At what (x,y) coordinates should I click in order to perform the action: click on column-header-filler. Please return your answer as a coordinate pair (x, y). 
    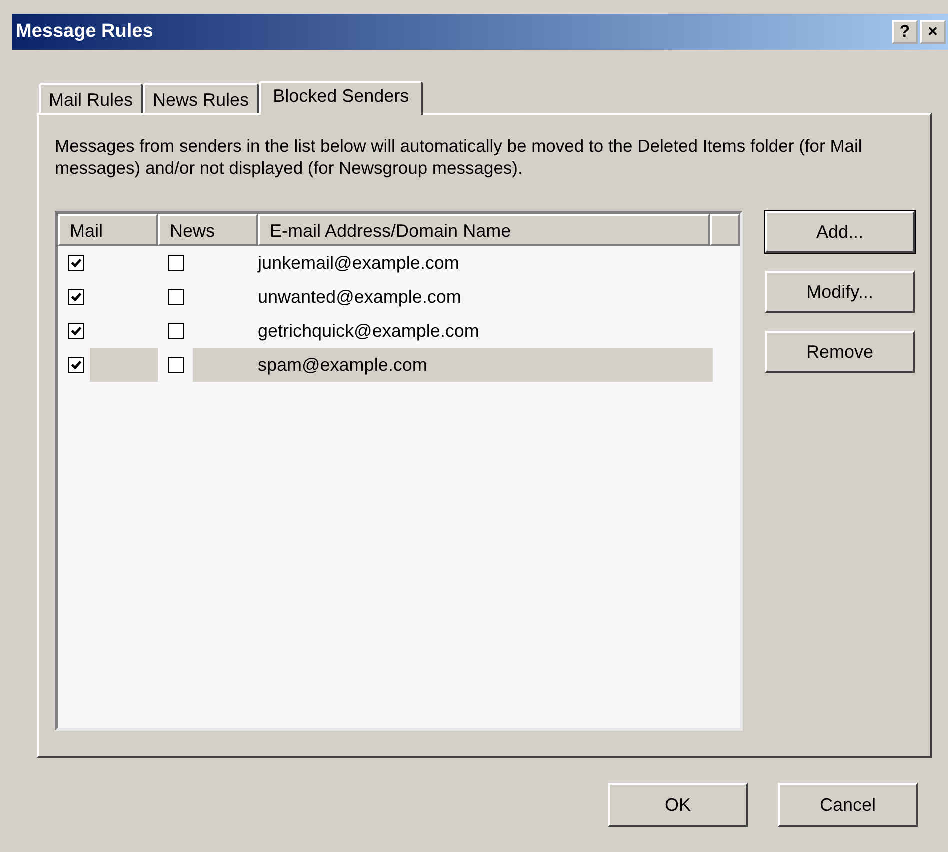
    Looking at the image, I should click on (725, 230).